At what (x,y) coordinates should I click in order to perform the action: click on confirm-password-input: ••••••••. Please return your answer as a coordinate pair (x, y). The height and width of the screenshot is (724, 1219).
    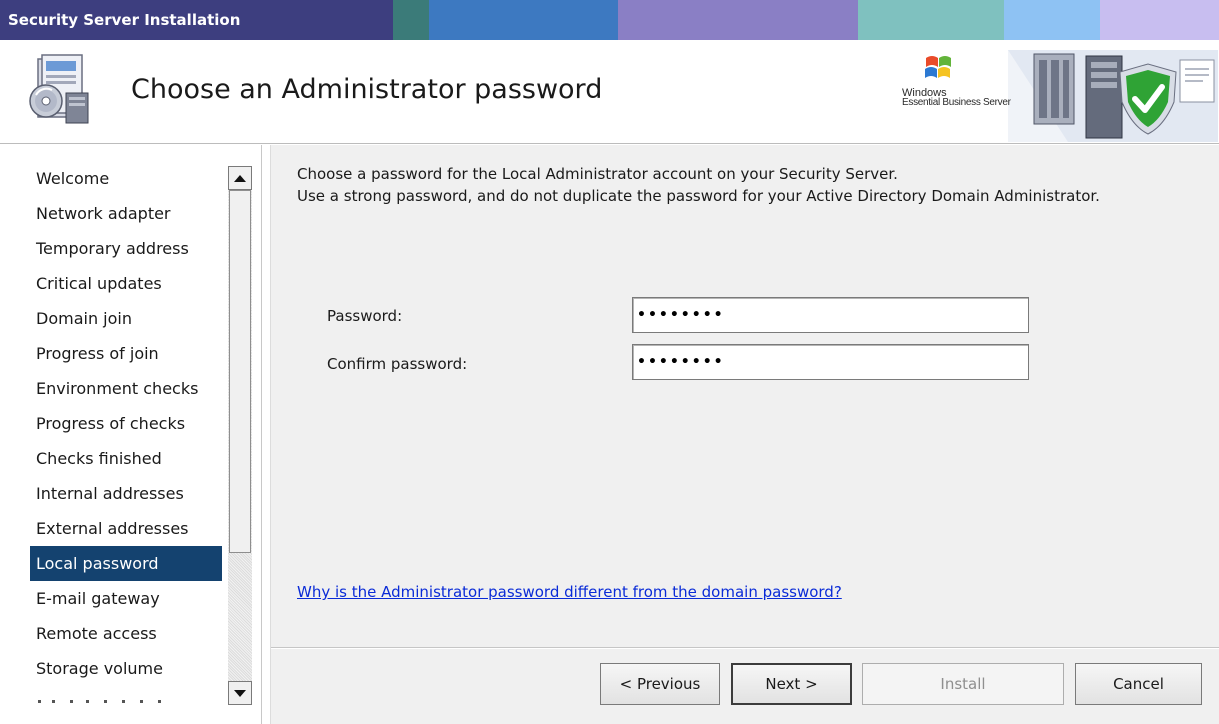
    Looking at the image, I should click on (830, 362).